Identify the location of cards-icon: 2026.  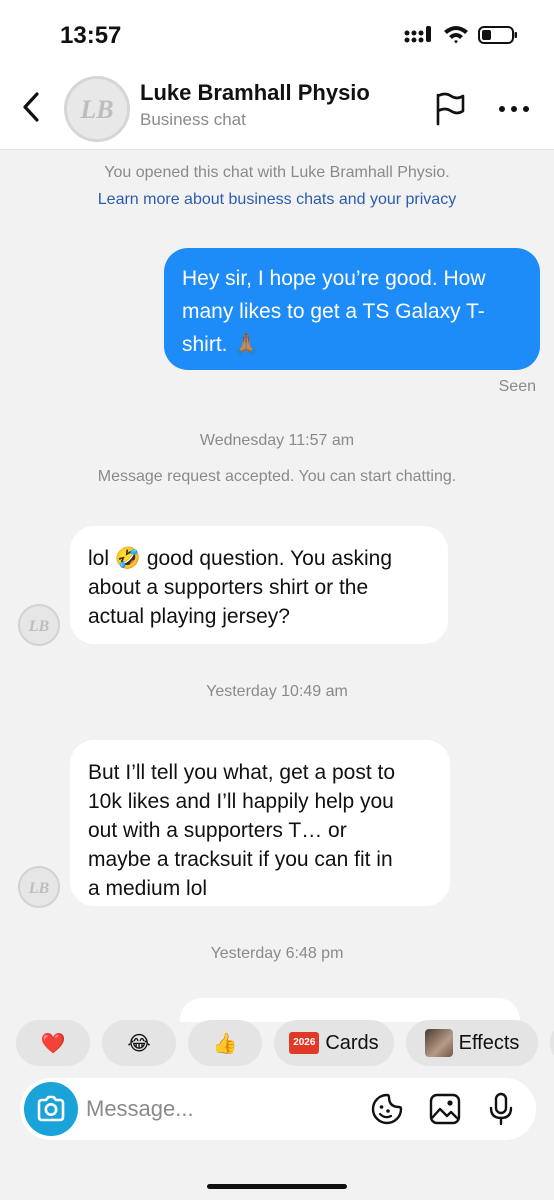
(304, 1043).